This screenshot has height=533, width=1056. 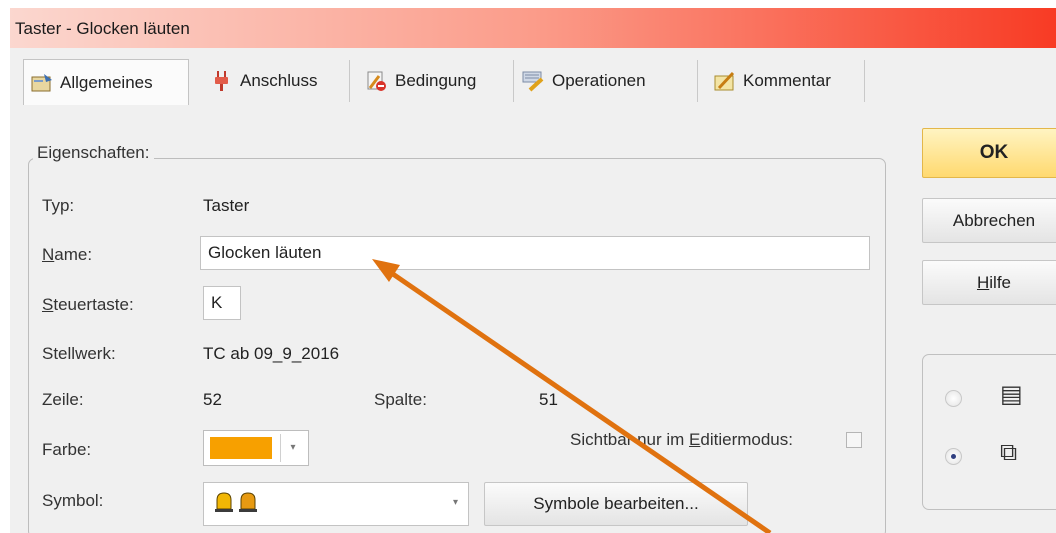 I want to click on color-picker: ▾, so click(x=256, y=448).